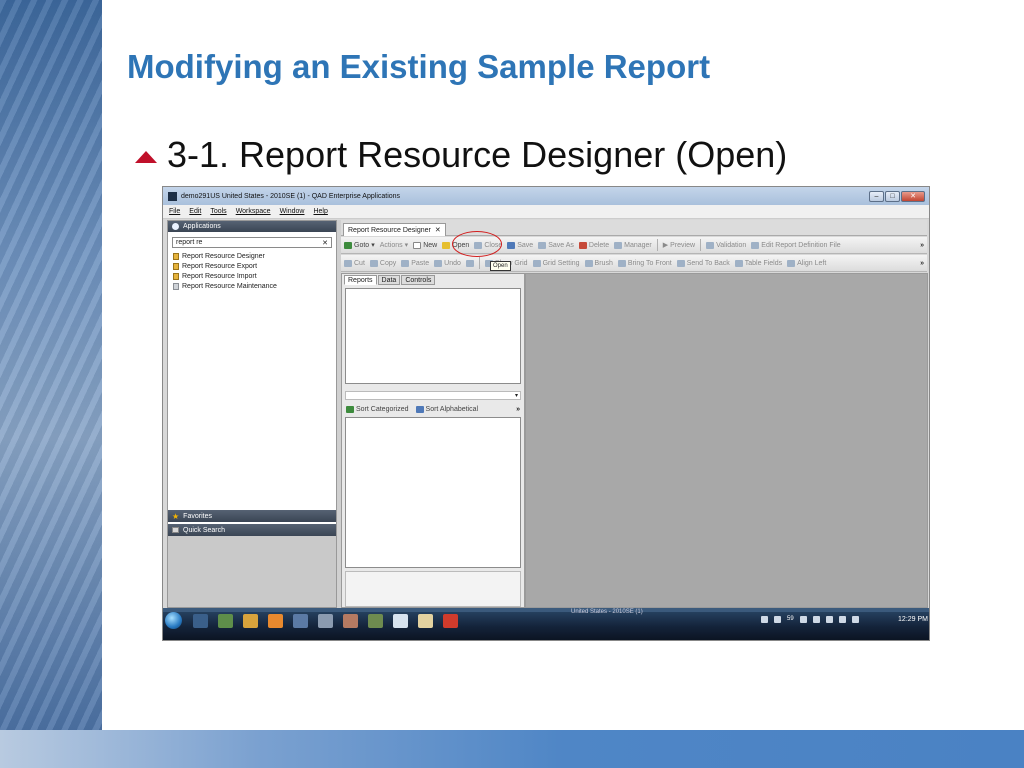 The height and width of the screenshot is (768, 1024). Describe the element at coordinates (433, 492) in the screenshot. I see `property-grid` at that location.